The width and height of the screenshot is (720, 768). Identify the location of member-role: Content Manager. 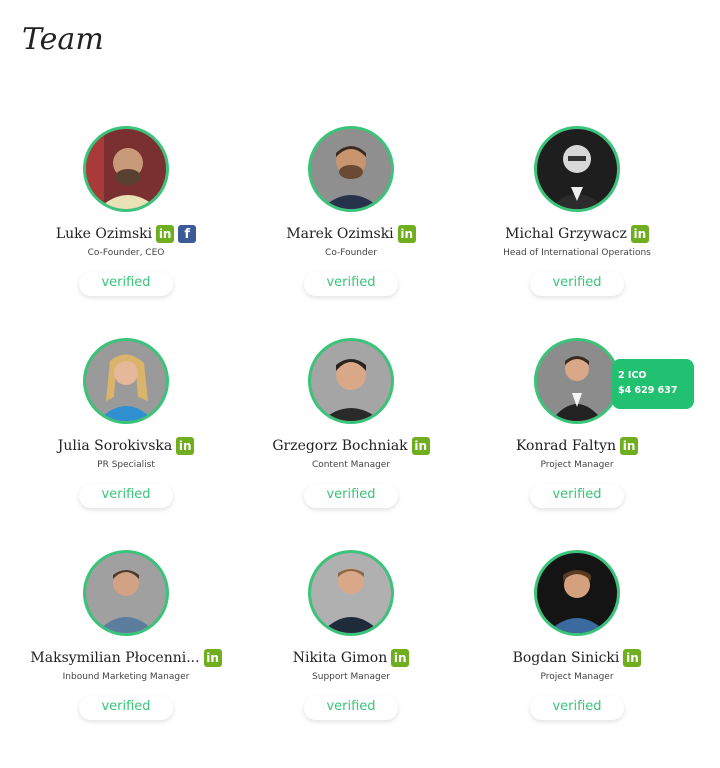
(351, 465).